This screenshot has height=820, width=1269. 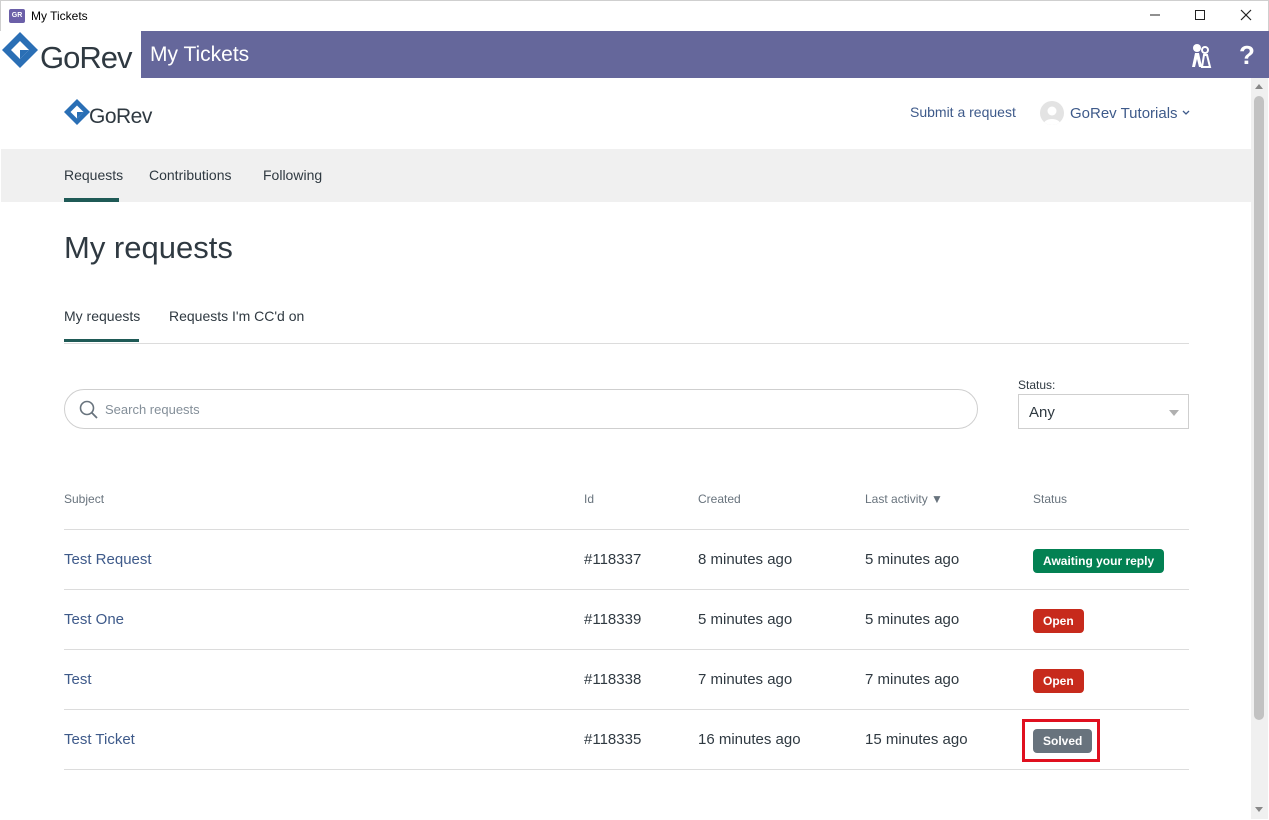 What do you see at coordinates (84, 499) in the screenshot?
I see `column-header-subject: Subject` at bounding box center [84, 499].